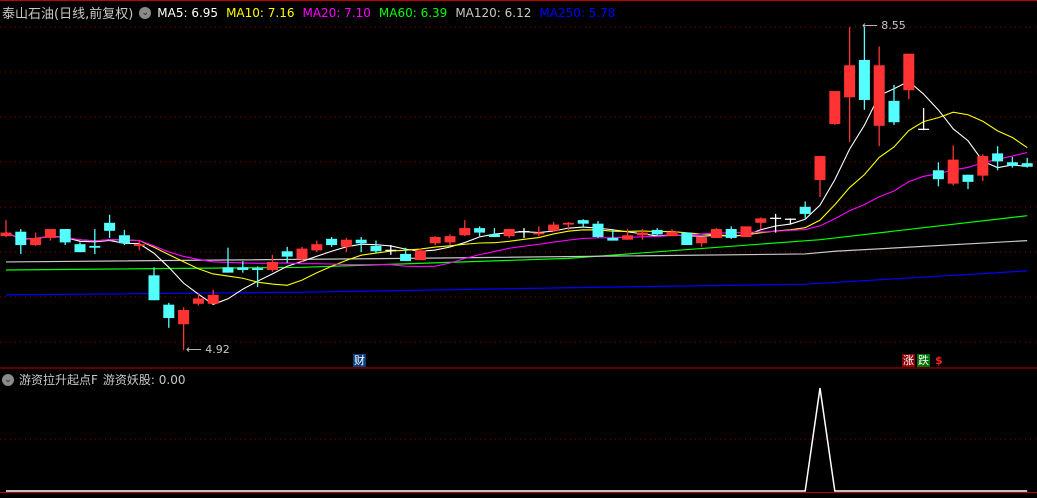 The width and height of the screenshot is (1037, 498). What do you see at coordinates (68, 14) in the screenshot?
I see `stock-title: 泰山石油(日线,前复权)` at bounding box center [68, 14].